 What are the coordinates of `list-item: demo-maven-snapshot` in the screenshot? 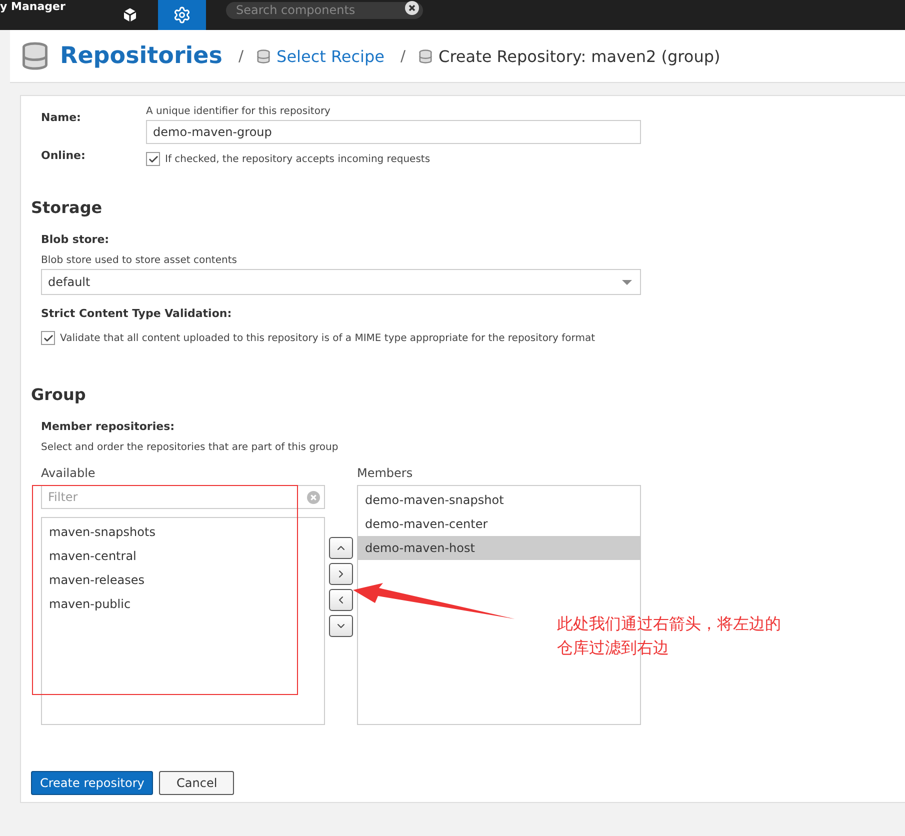 It's located at (499, 500).